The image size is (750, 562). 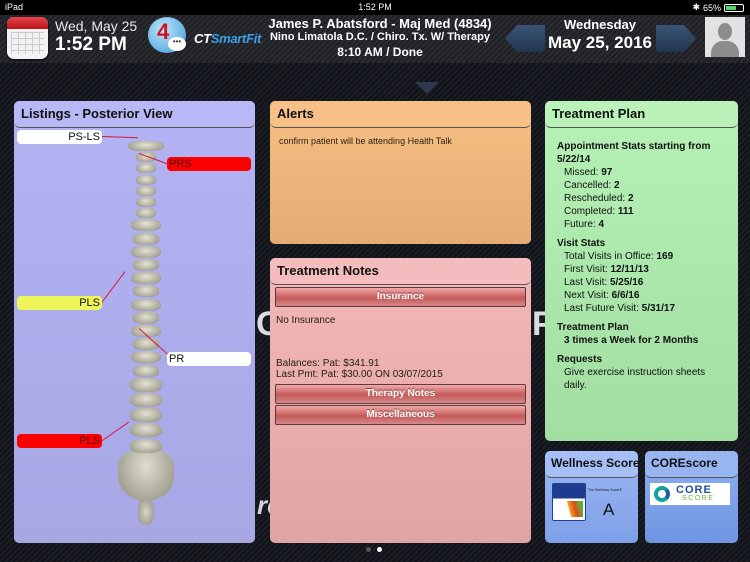 What do you see at coordinates (134, 114) in the screenshot?
I see `listings-title: Listings - Posterior View` at bounding box center [134, 114].